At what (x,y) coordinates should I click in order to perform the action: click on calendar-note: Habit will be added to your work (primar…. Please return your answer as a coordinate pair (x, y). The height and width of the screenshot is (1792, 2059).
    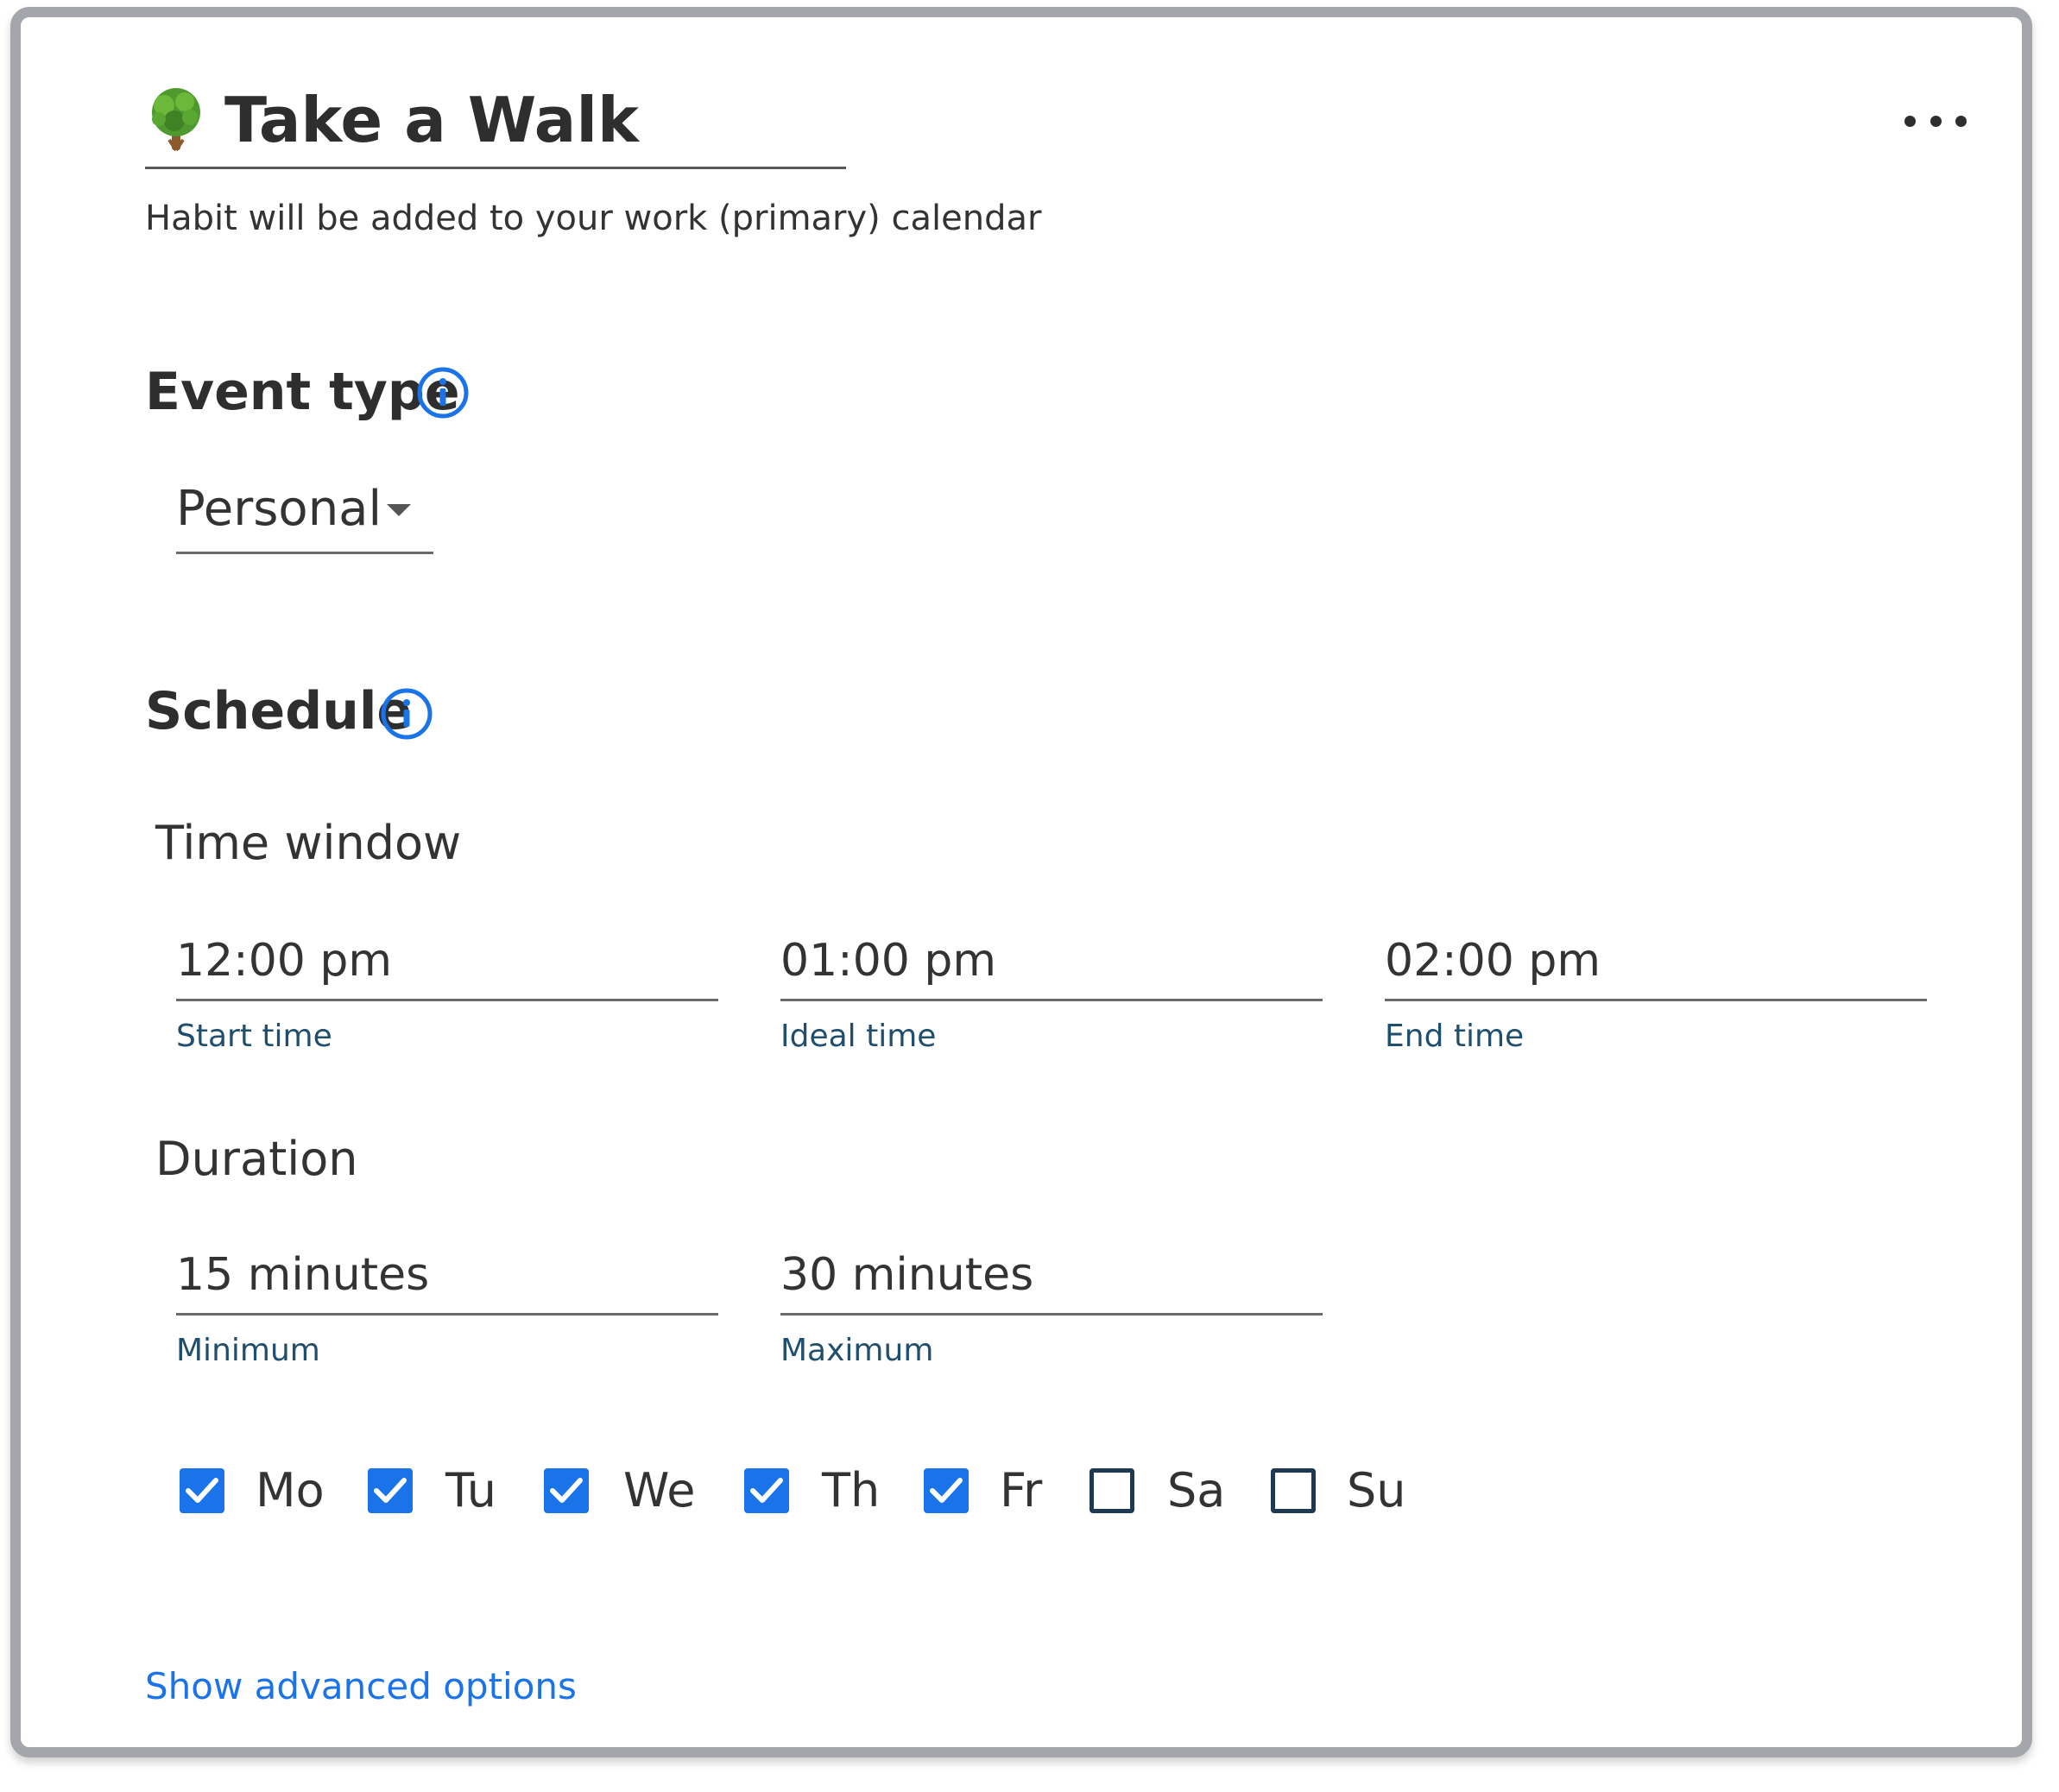
    Looking at the image, I should click on (593, 218).